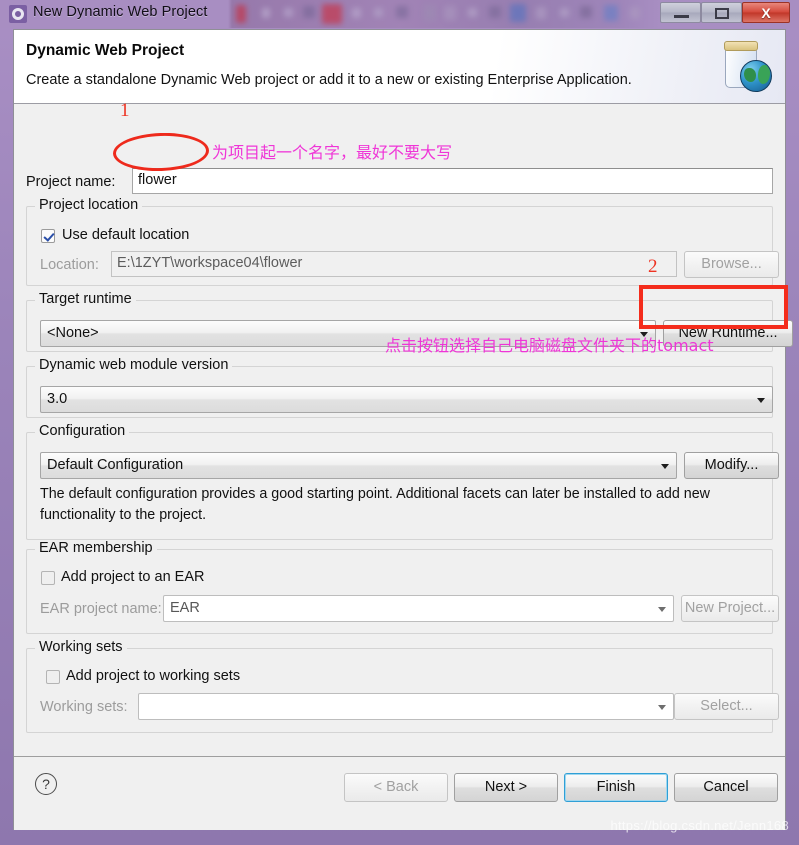 This screenshot has height=845, width=799. I want to click on module-version-combo: 3.0, so click(406, 399).